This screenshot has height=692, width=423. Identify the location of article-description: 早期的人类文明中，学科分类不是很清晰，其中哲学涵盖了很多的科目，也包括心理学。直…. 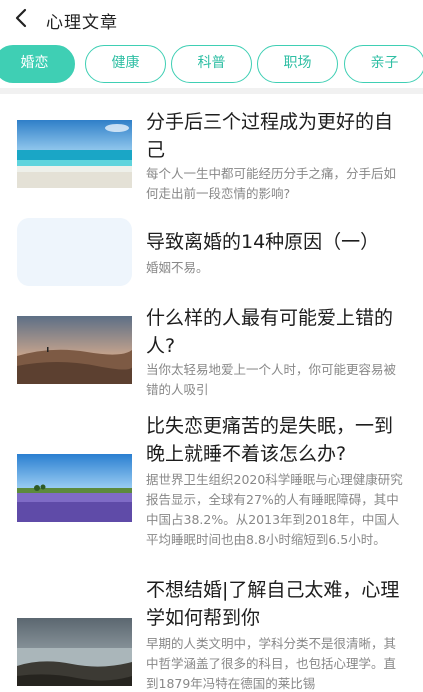
(271, 663).